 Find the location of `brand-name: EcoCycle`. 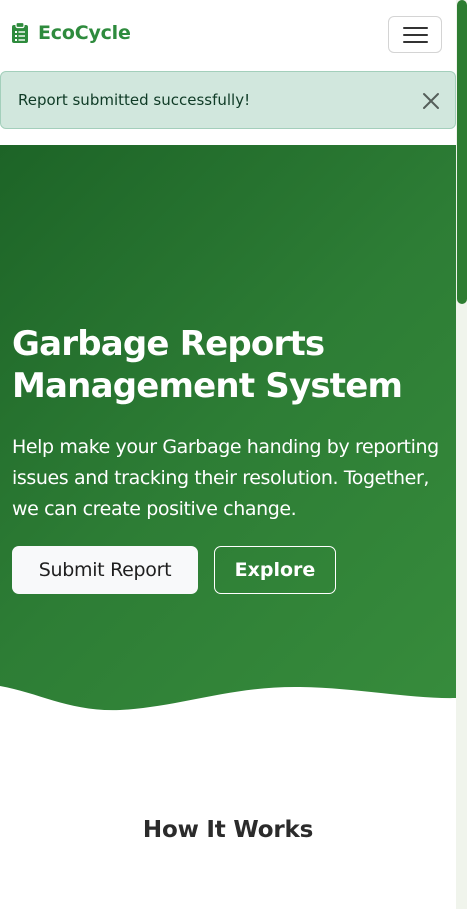

brand-name: EcoCycle is located at coordinates (84, 33).